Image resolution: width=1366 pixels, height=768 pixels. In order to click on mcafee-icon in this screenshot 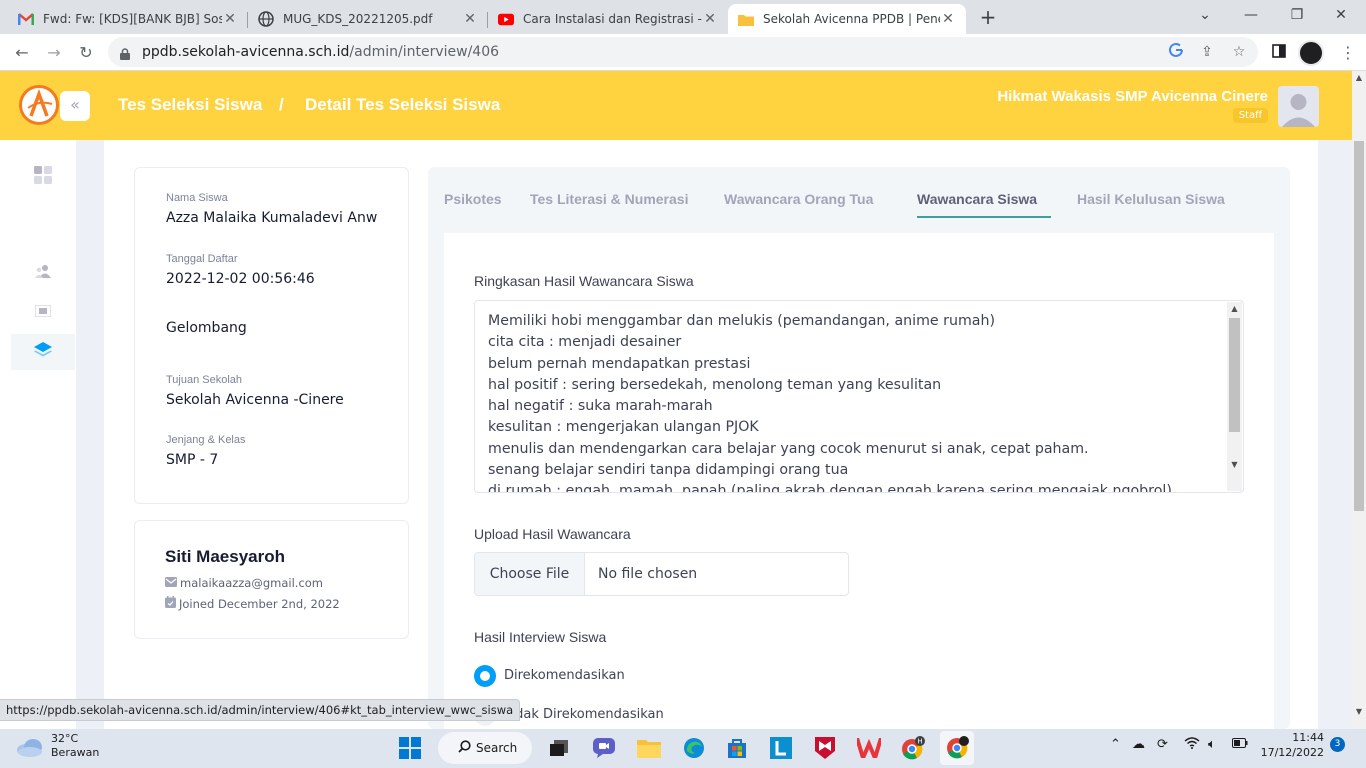, I will do `click(825, 748)`.